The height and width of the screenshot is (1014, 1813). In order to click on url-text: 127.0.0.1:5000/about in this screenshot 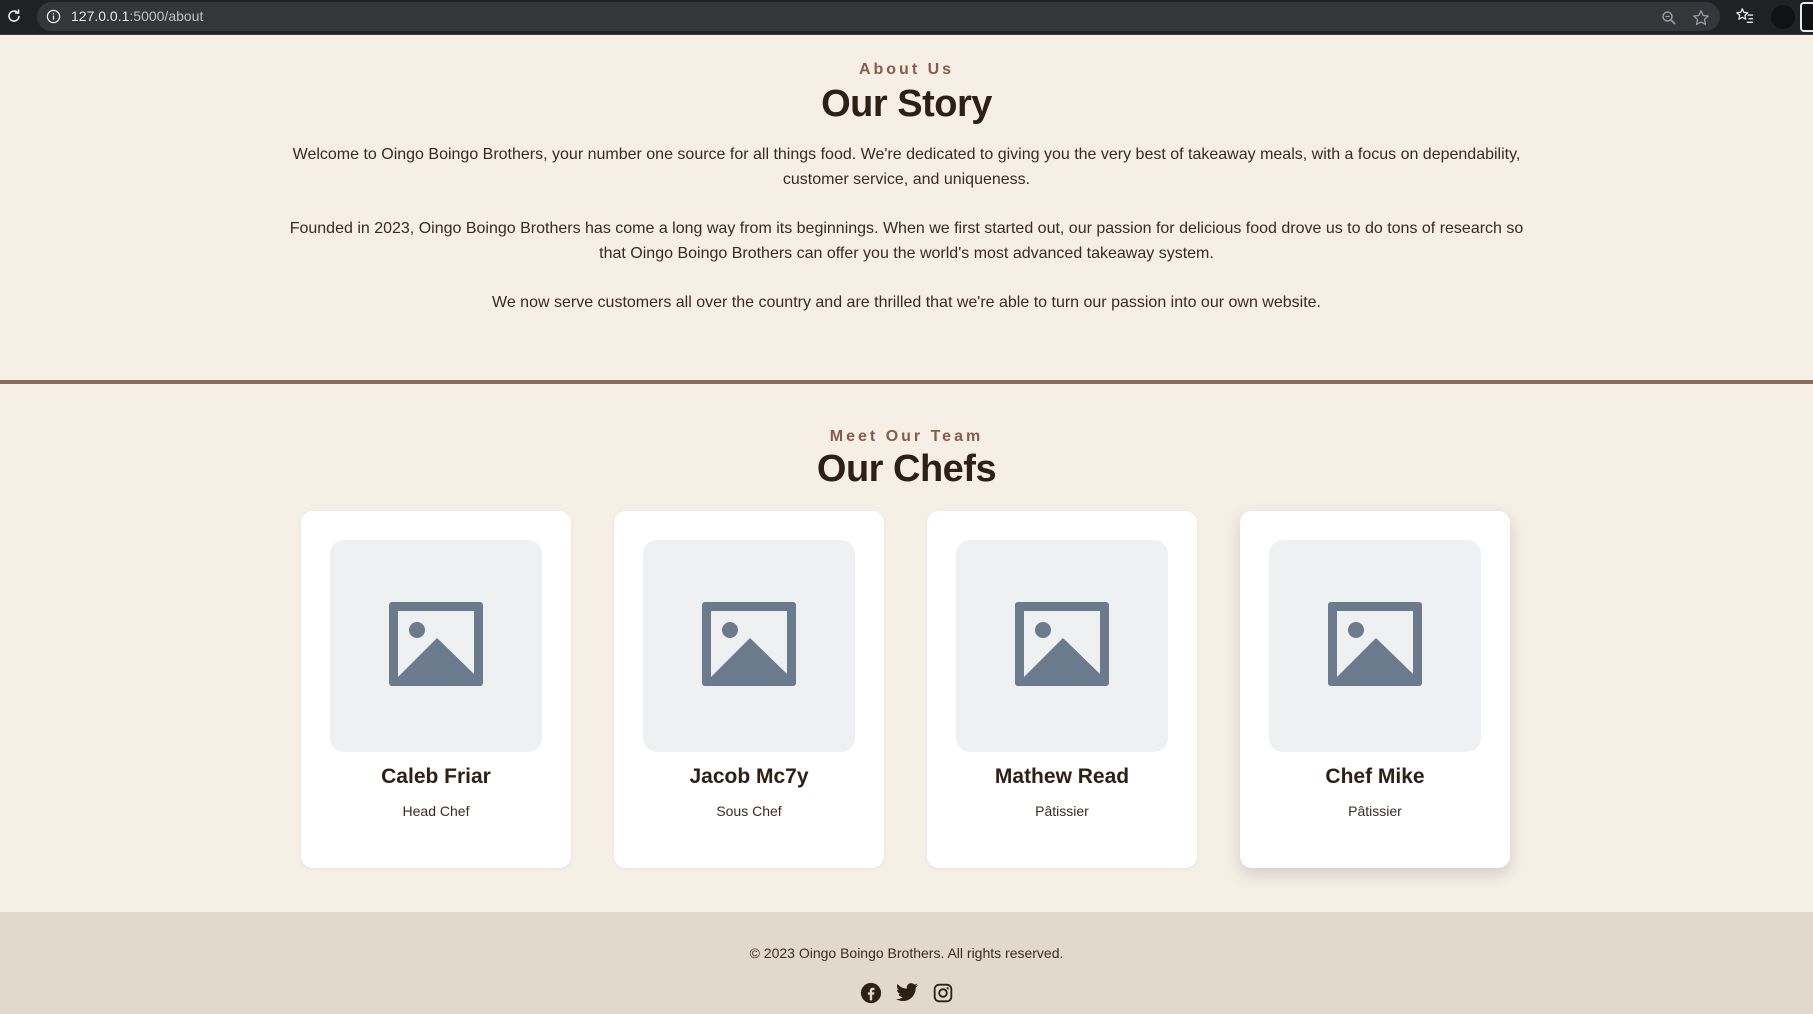, I will do `click(137, 16)`.